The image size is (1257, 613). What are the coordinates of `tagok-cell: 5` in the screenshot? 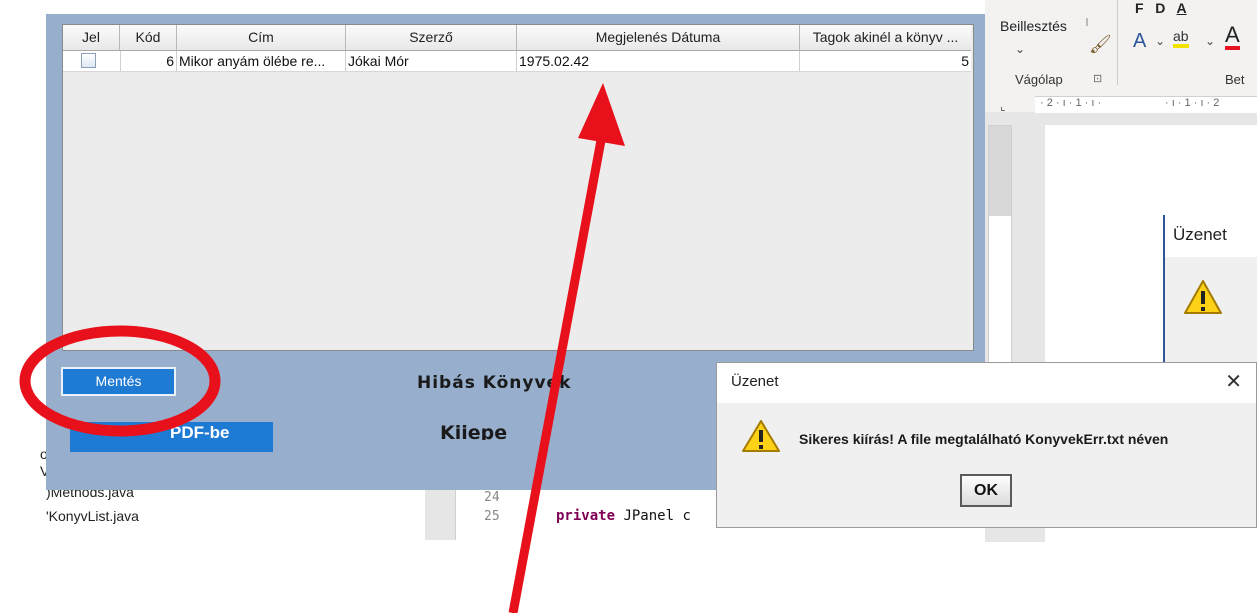 It's located at (885, 61).